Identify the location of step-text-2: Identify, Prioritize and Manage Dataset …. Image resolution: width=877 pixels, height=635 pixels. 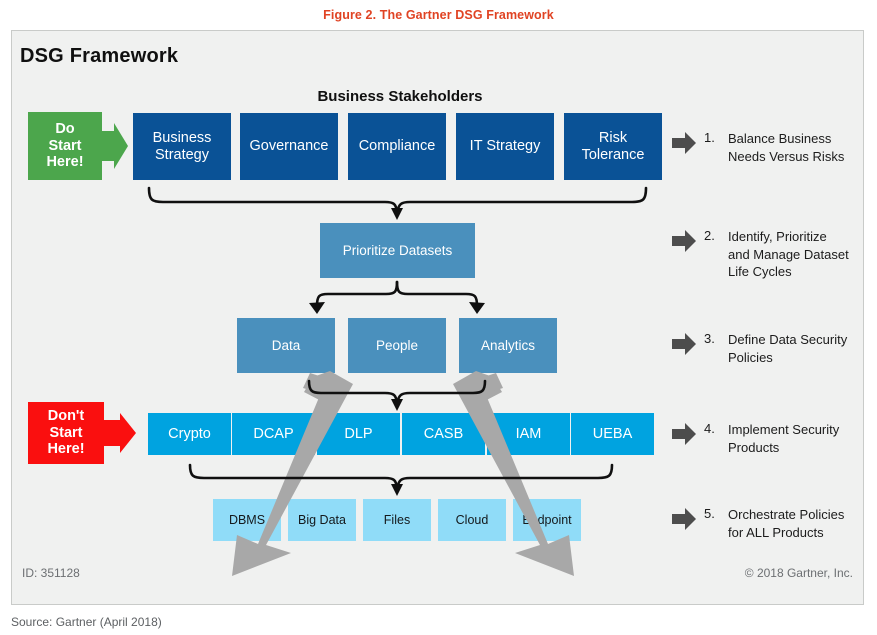
(788, 254).